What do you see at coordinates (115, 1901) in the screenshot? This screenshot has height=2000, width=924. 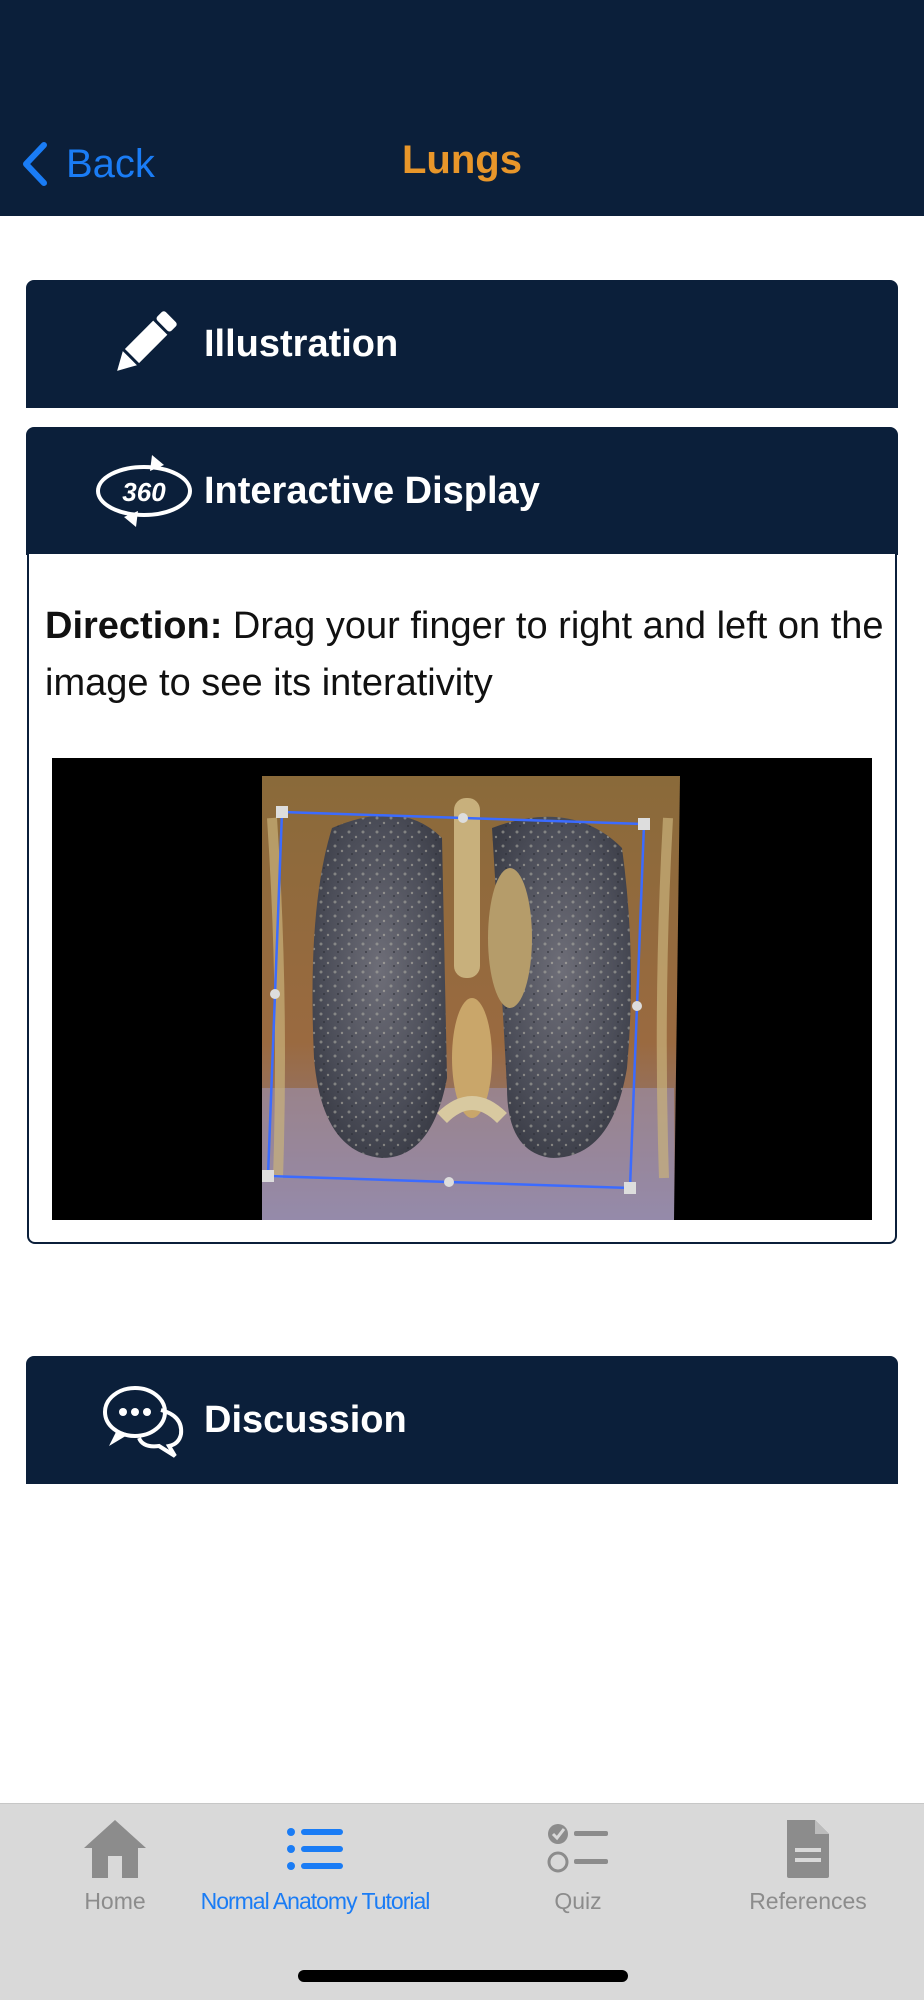 I see `tab-home-label: Home` at bounding box center [115, 1901].